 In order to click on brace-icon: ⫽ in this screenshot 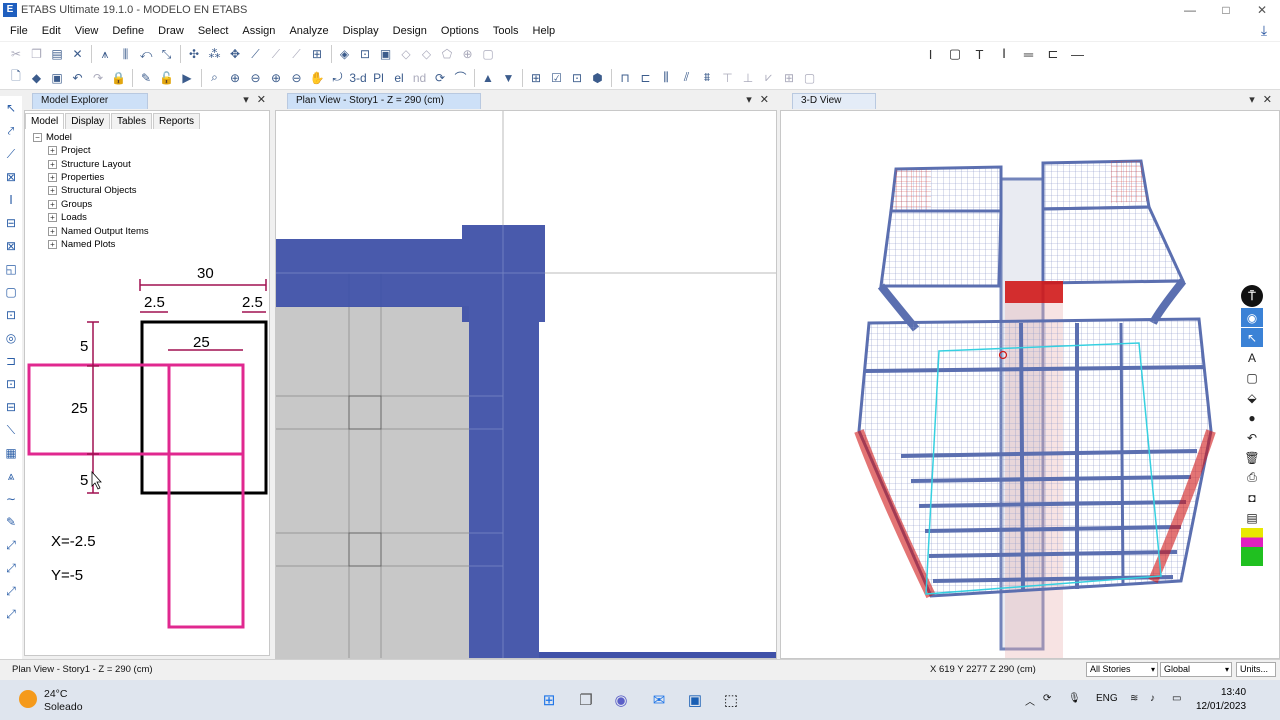, I will do `click(687, 78)`.